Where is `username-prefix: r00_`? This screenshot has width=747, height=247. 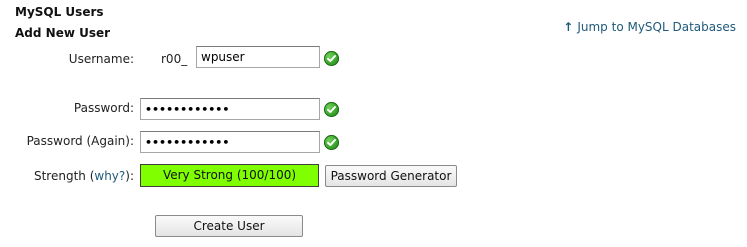 username-prefix: r00_ is located at coordinates (174, 59).